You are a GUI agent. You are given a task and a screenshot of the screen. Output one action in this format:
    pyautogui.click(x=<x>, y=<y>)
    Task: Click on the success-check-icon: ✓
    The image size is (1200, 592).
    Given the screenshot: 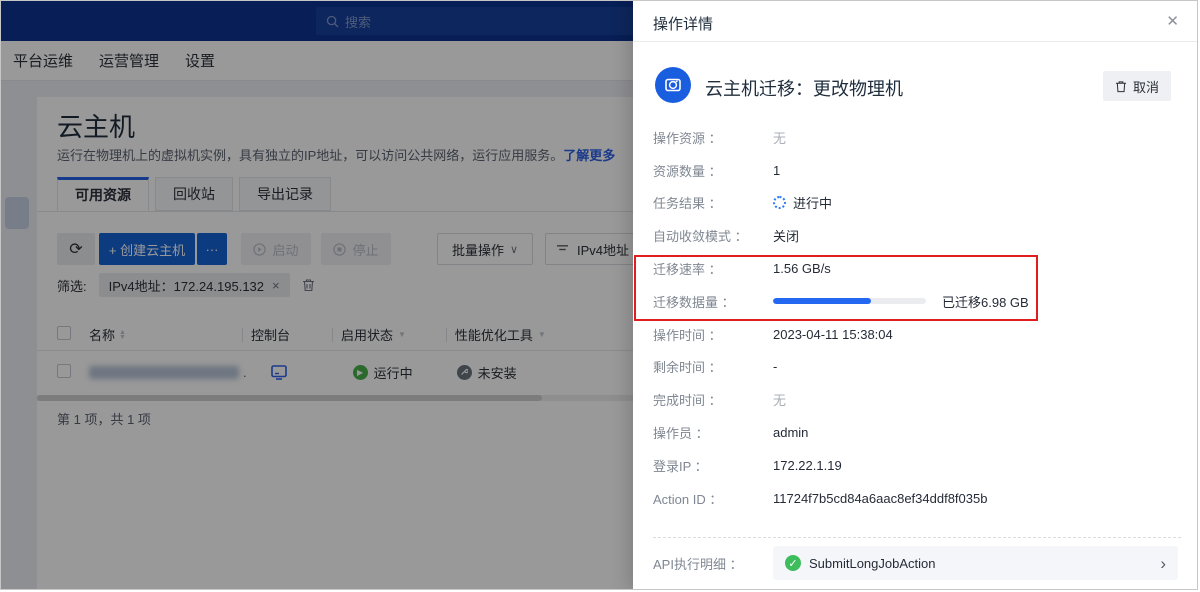 What is the action you would take?
    pyautogui.click(x=793, y=563)
    